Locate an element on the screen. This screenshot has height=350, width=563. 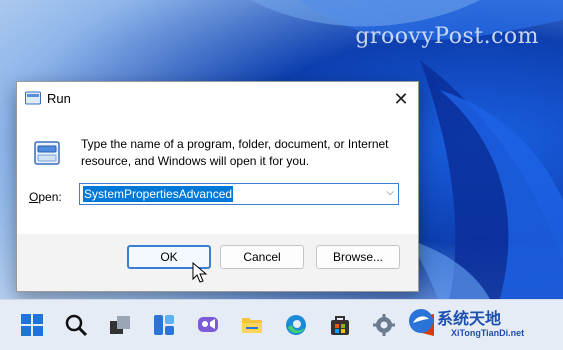
task-view-icon is located at coordinates (120, 325).